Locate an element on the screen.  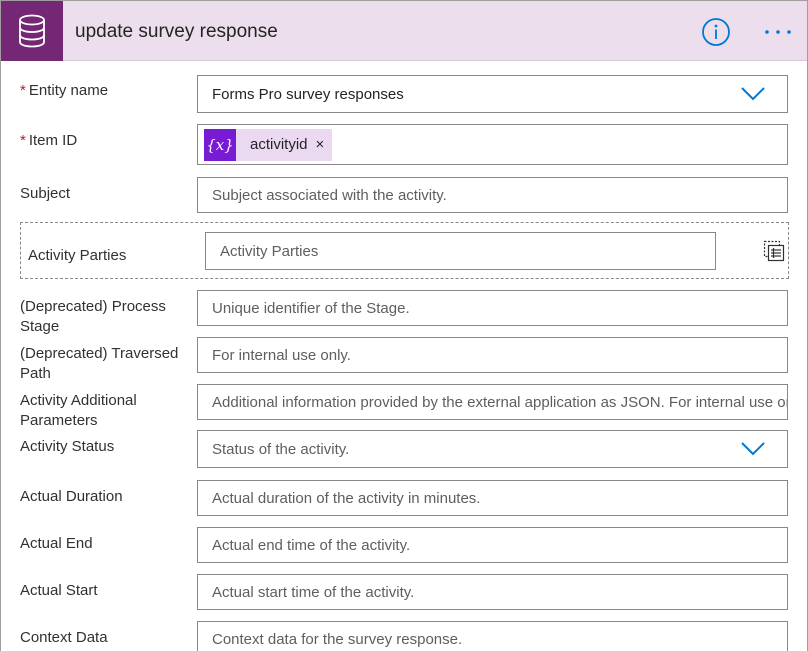
token-label: activityid is located at coordinates (279, 144).